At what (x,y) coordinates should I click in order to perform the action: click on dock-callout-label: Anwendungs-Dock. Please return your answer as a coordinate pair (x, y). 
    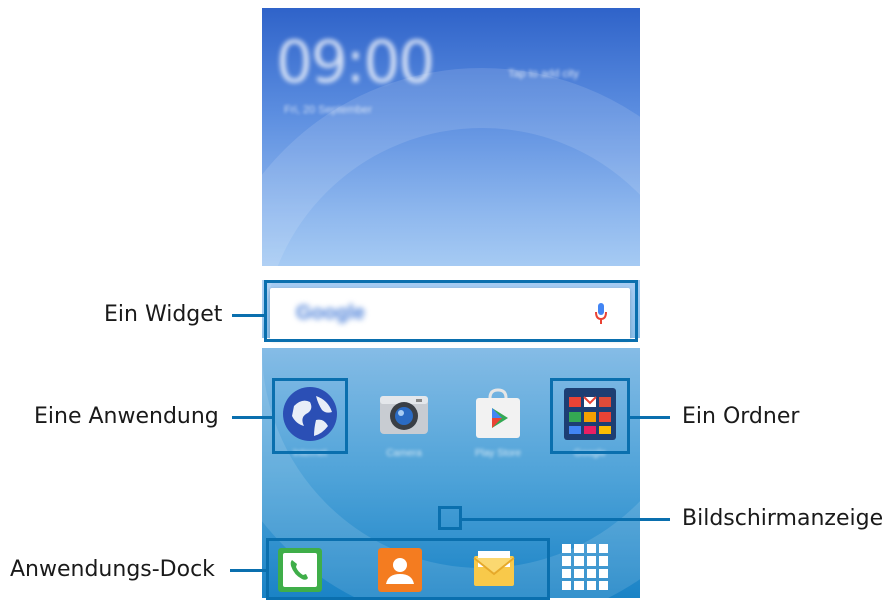
    Looking at the image, I should click on (112, 569).